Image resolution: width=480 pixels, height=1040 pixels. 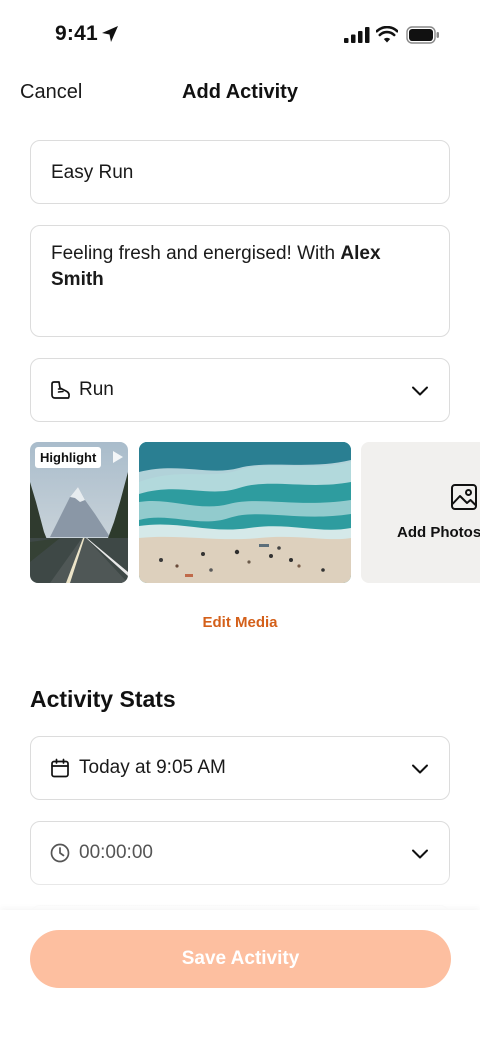 What do you see at coordinates (68, 457) in the screenshot?
I see `highlight-badge: Highlight` at bounding box center [68, 457].